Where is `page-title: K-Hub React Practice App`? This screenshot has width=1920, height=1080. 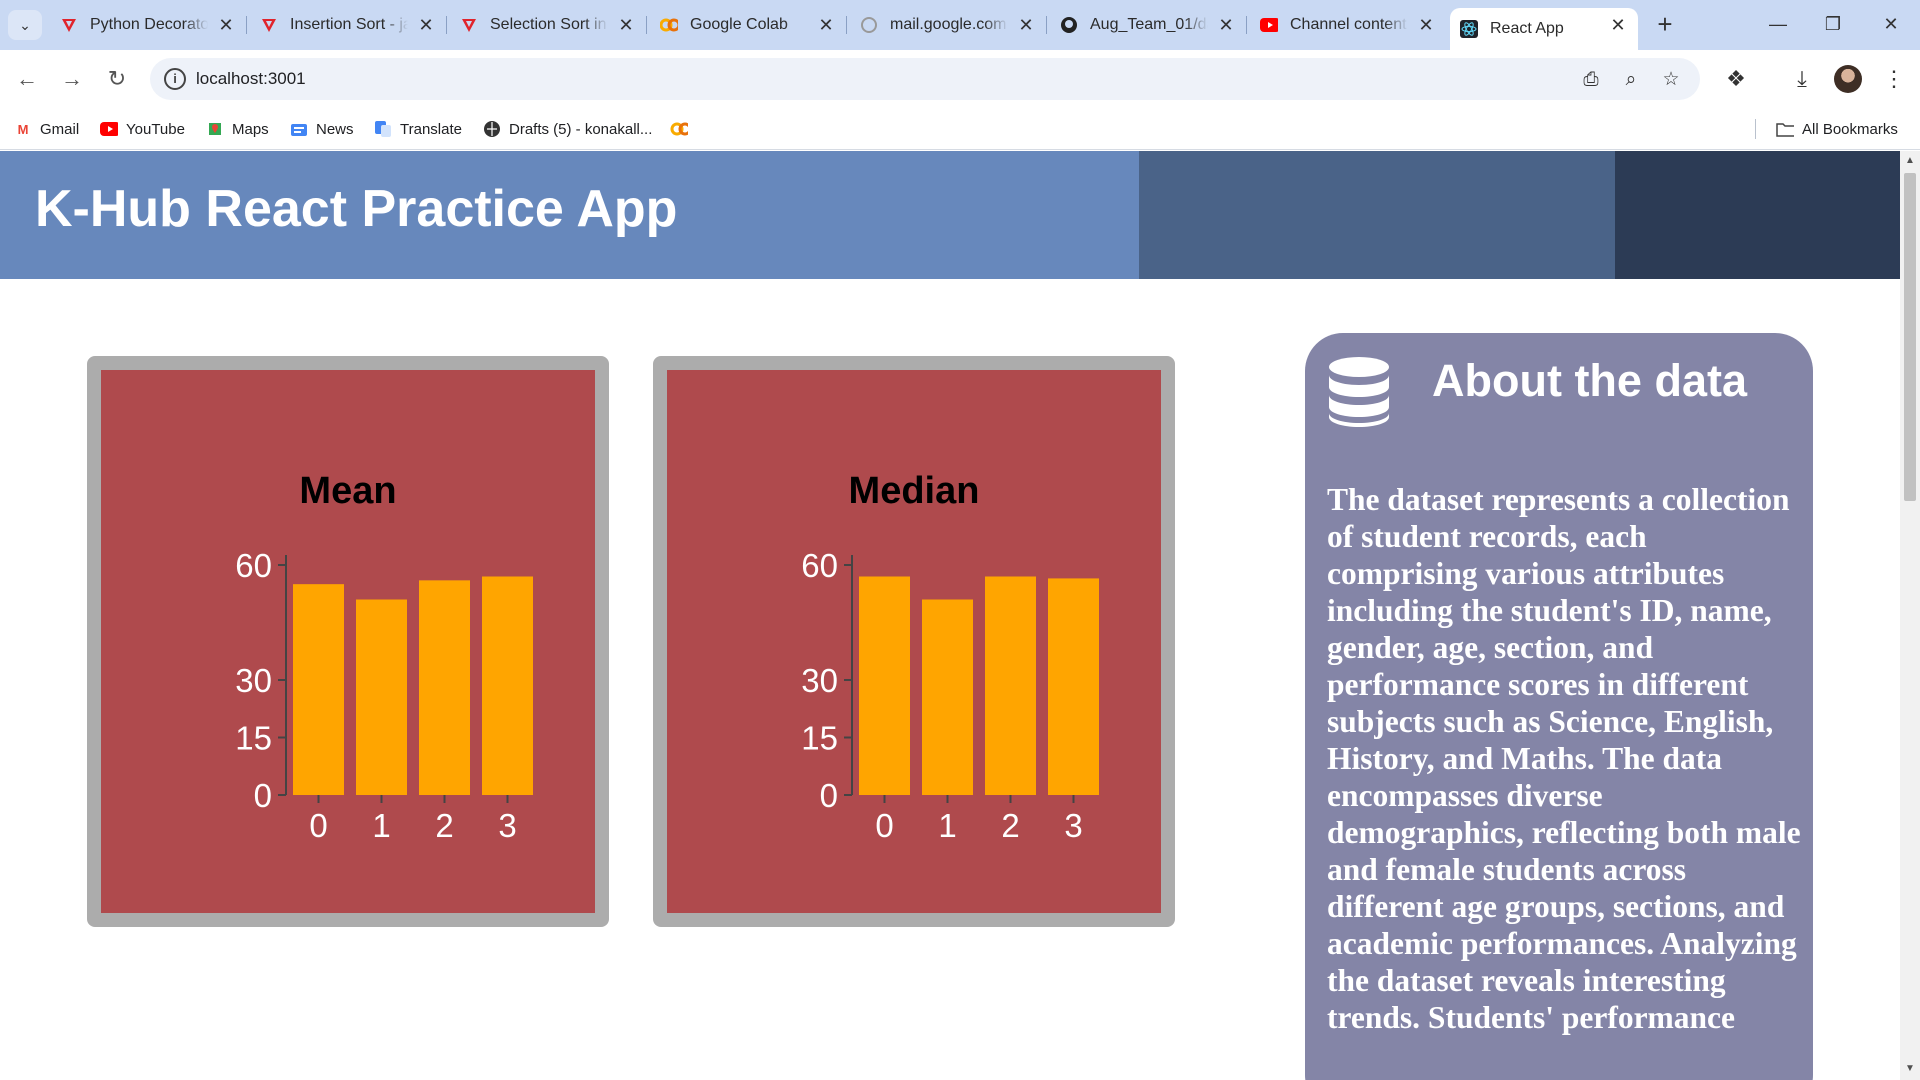 page-title: K-Hub React Practice App is located at coordinates (356, 209).